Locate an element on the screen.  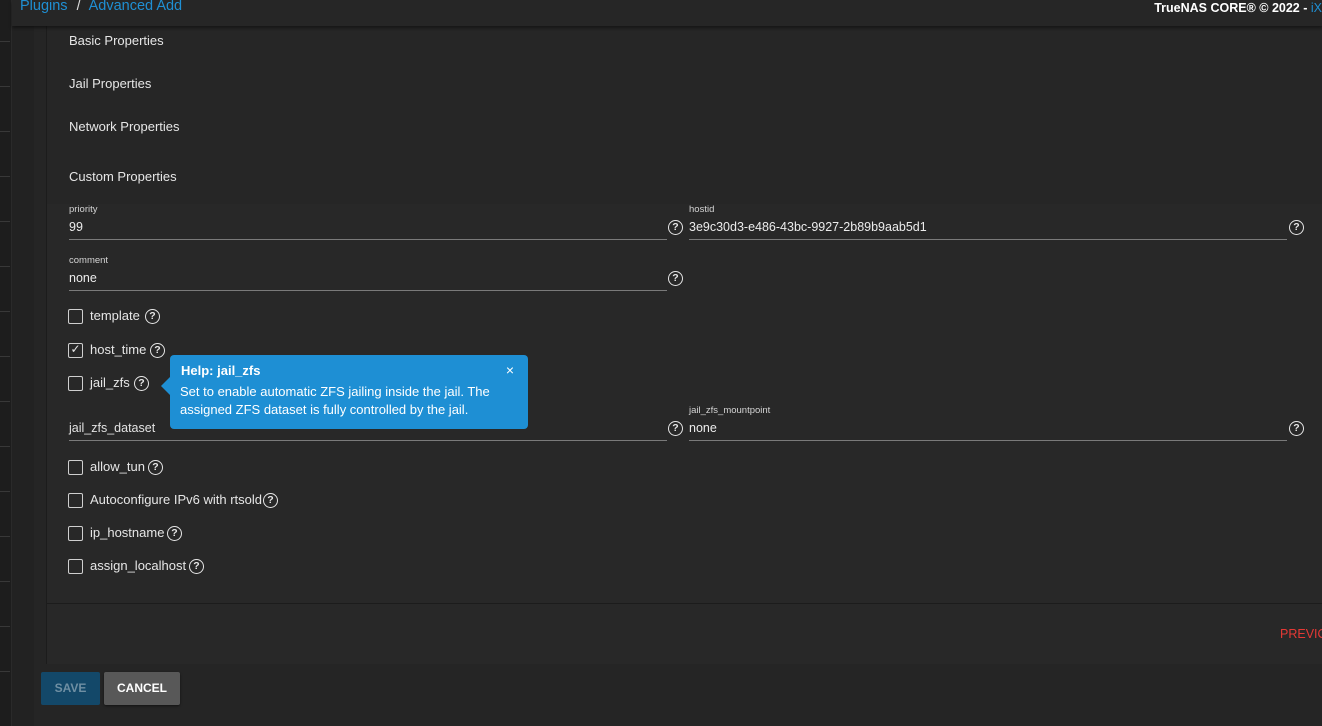
template-help-icon: ? is located at coordinates (152, 316).